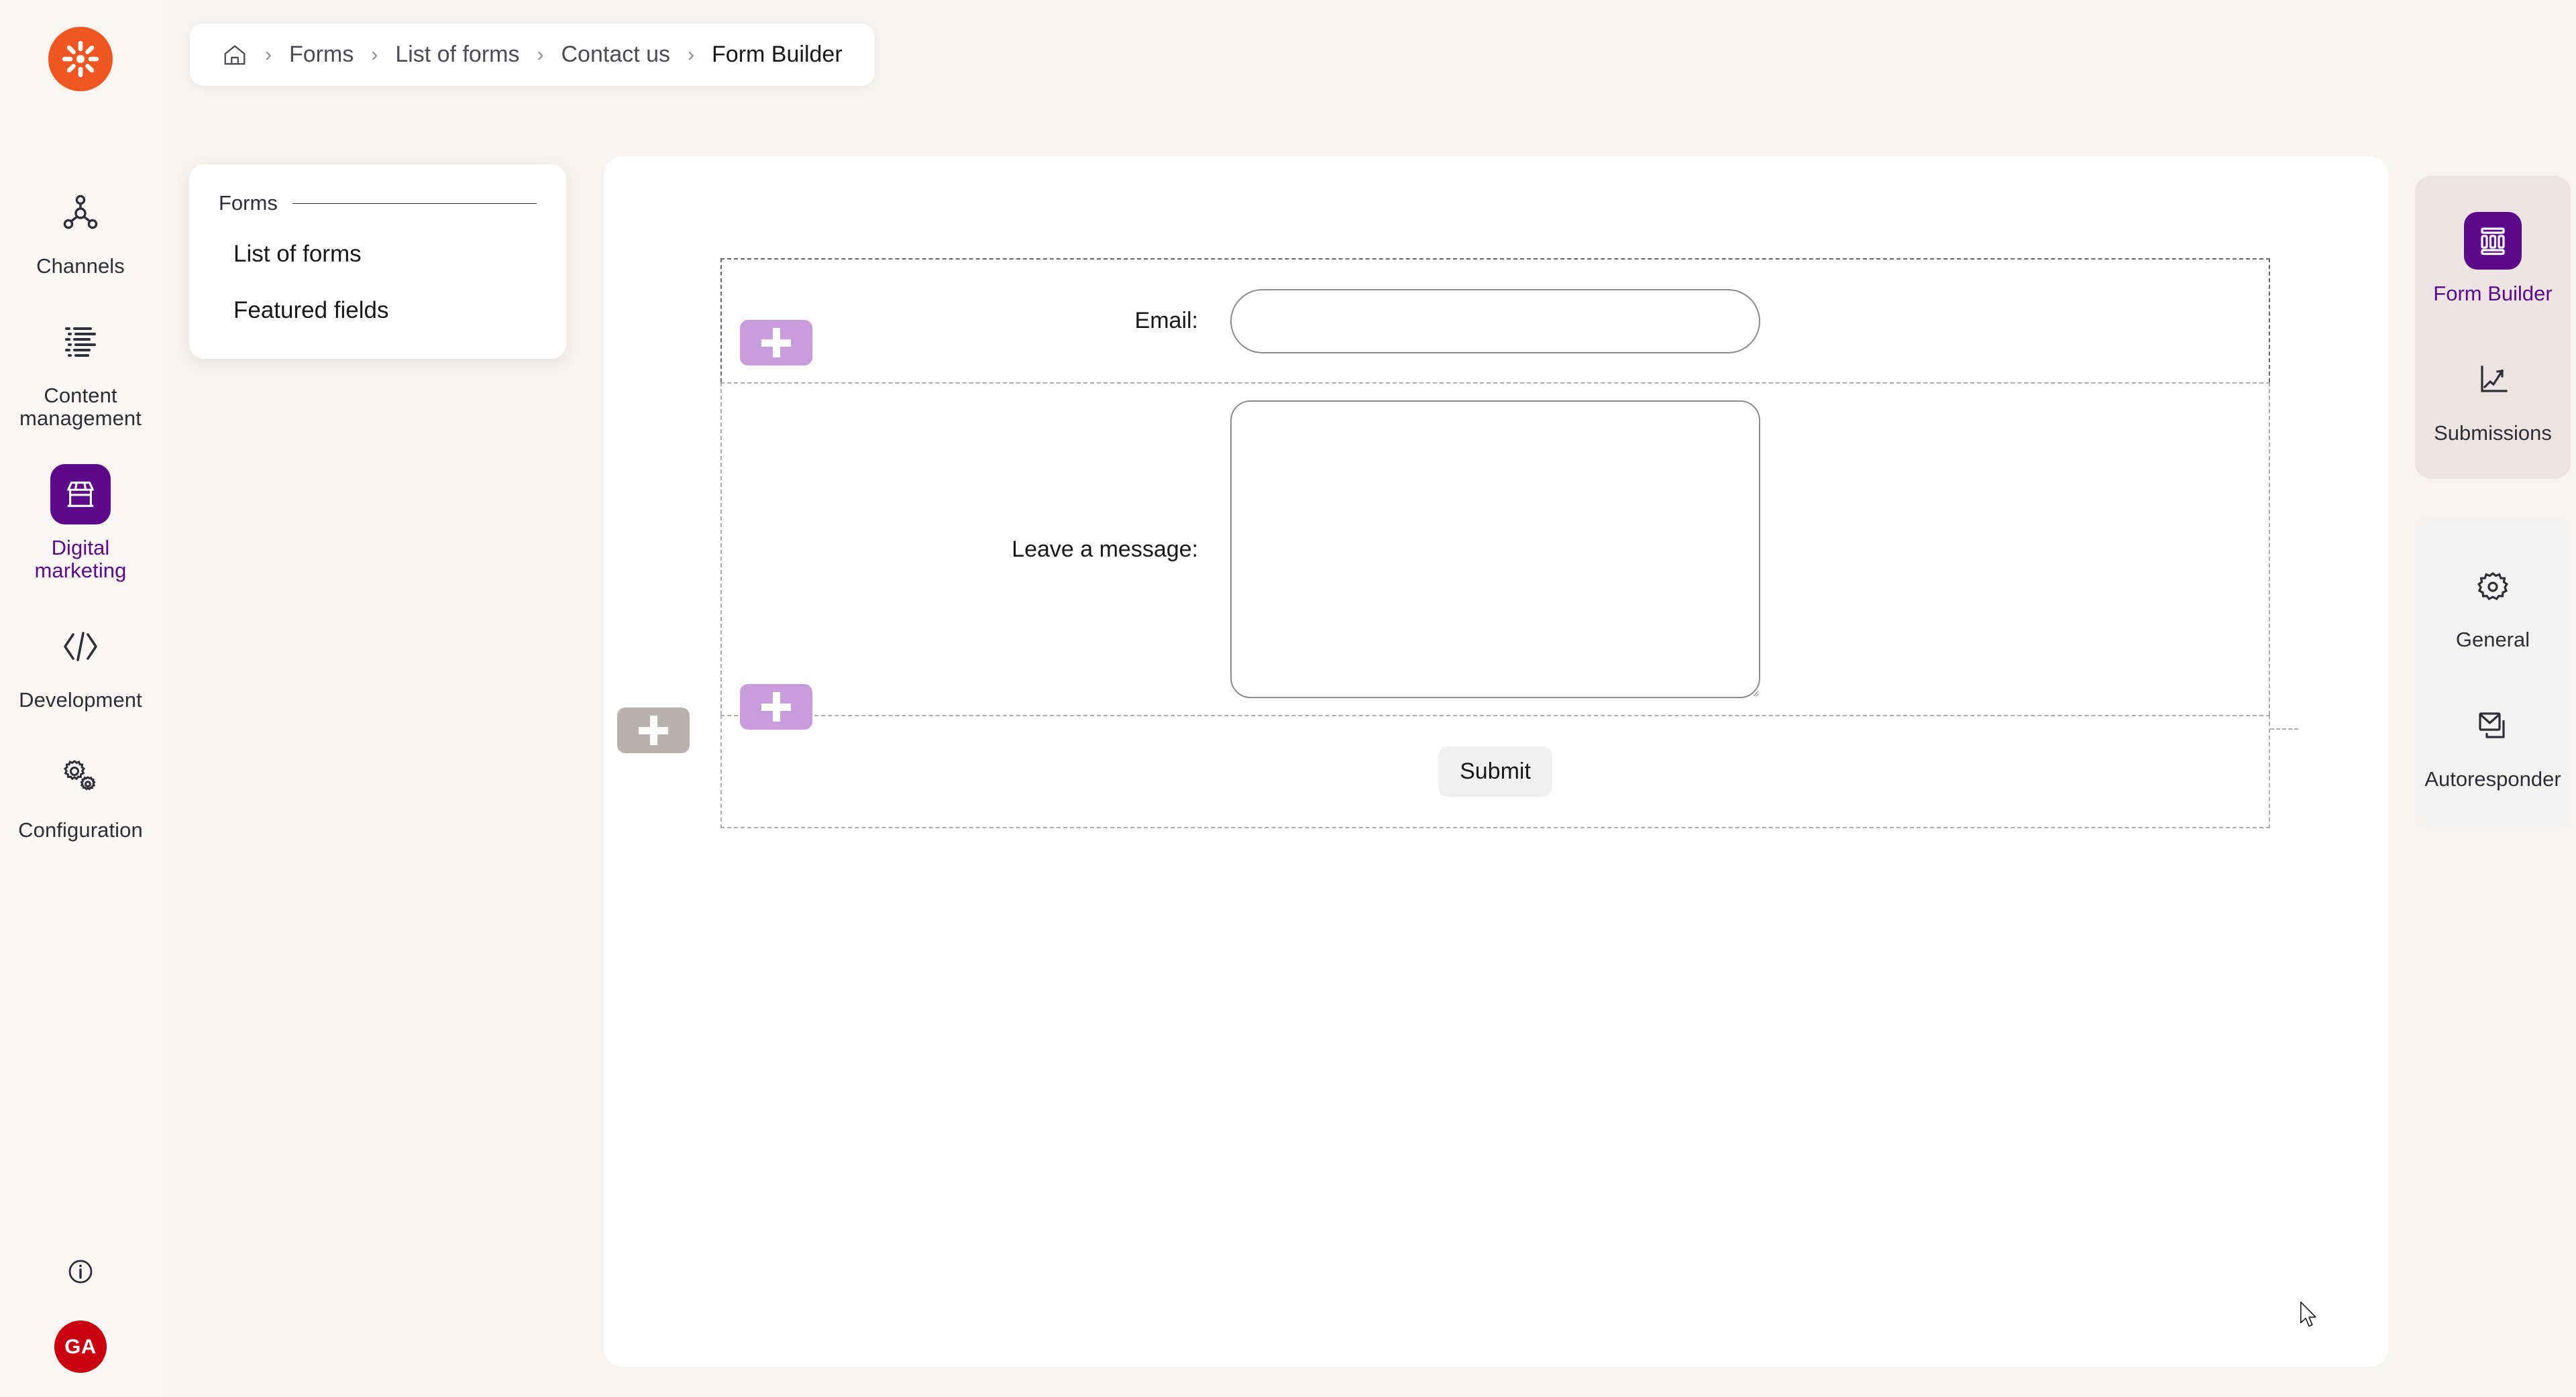 Image resolution: width=2576 pixels, height=1397 pixels. What do you see at coordinates (80, 1273) in the screenshot?
I see `info-circle-icon` at bounding box center [80, 1273].